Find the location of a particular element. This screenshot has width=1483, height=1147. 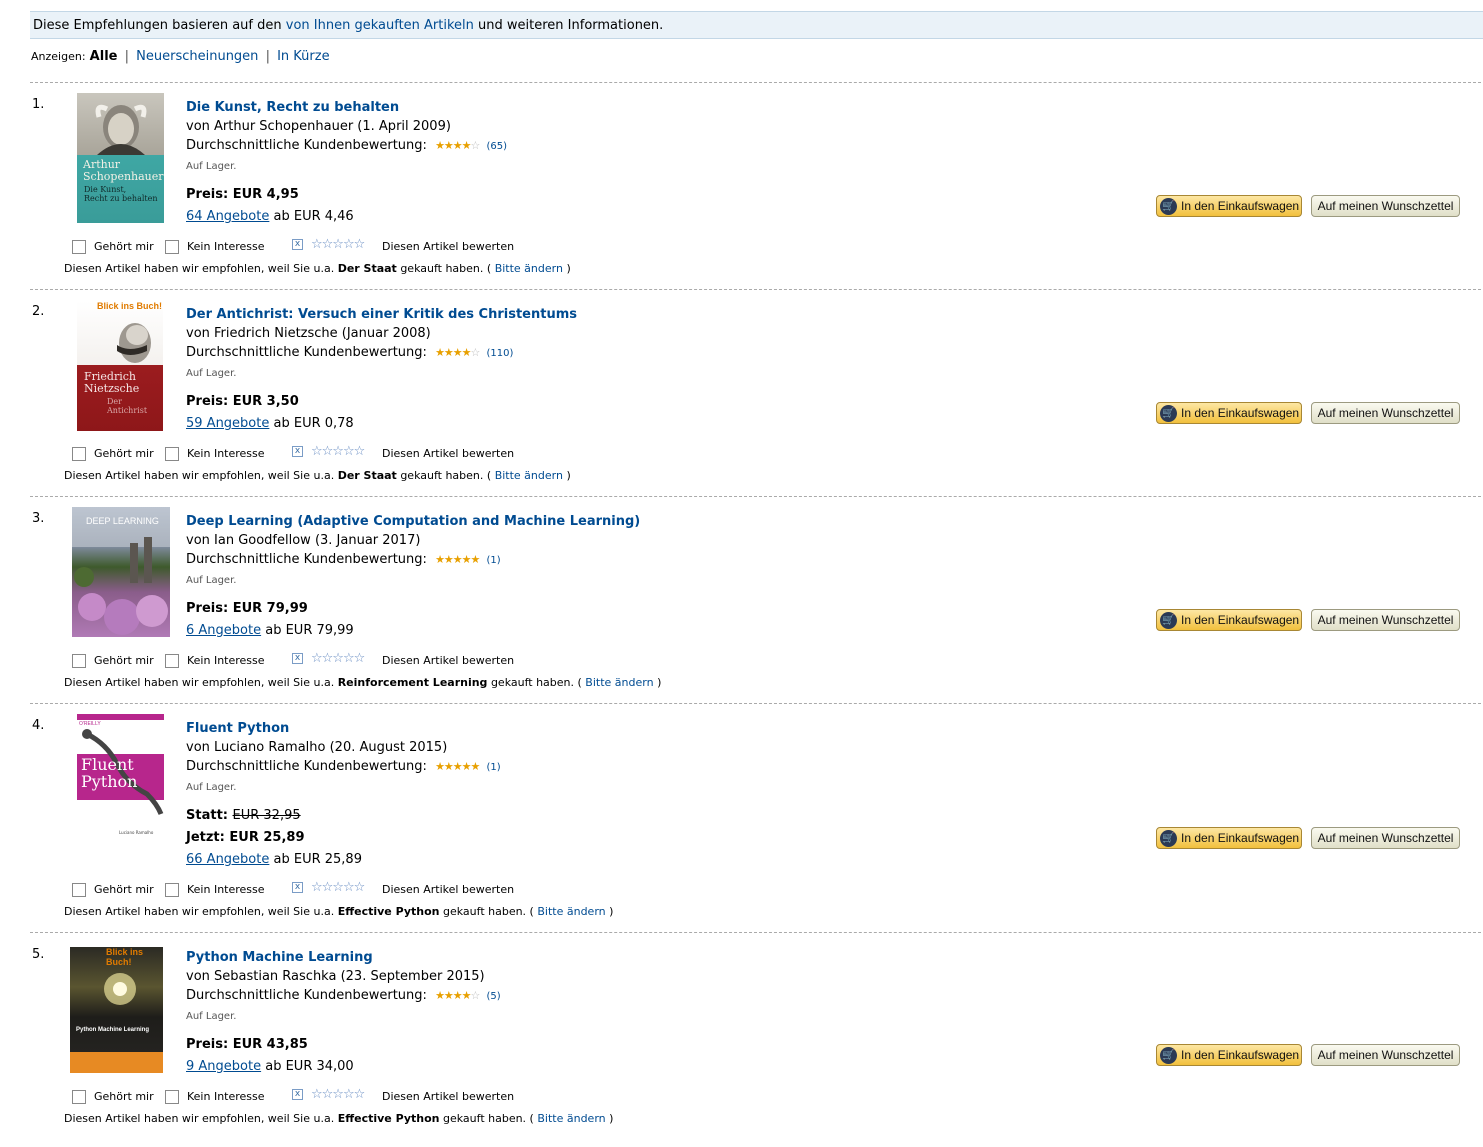

was-price: Statt: EUR 32,95 is located at coordinates (243, 815).